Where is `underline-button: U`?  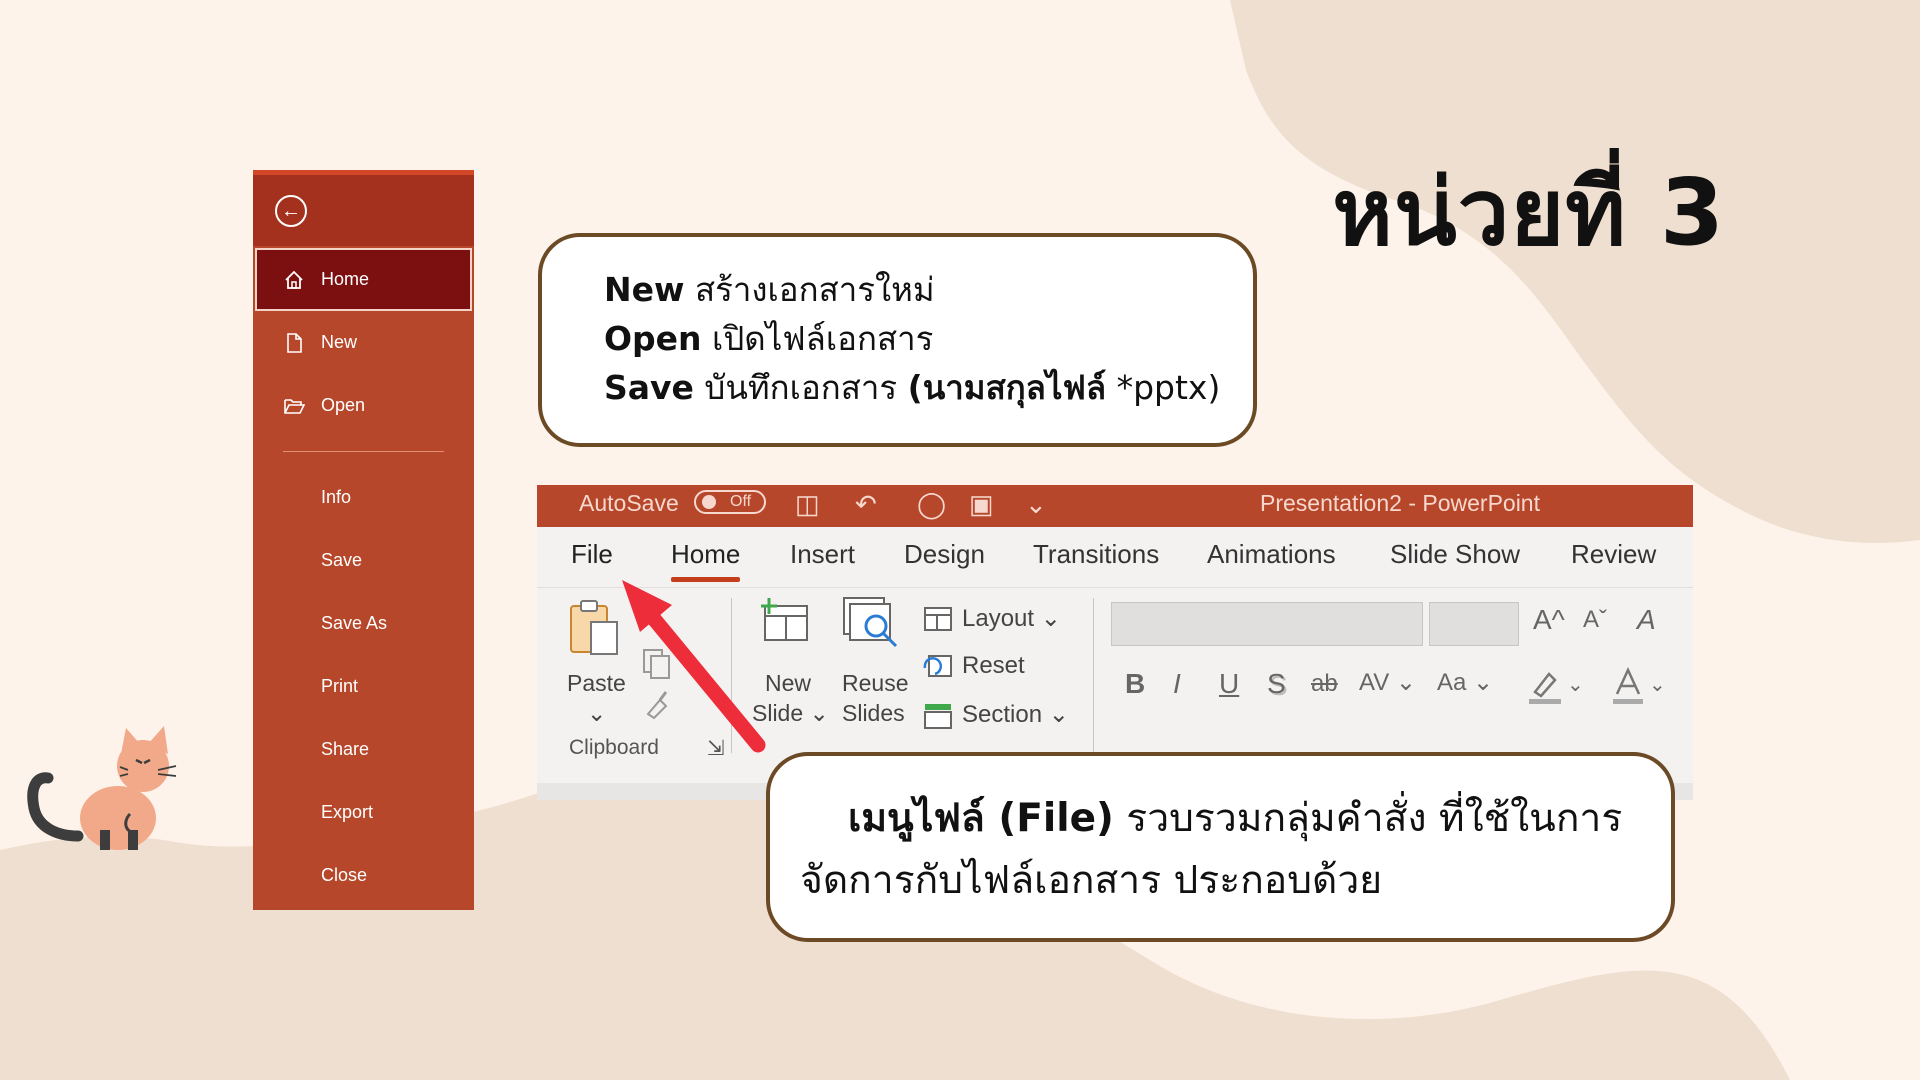
underline-button: U is located at coordinates (1229, 684).